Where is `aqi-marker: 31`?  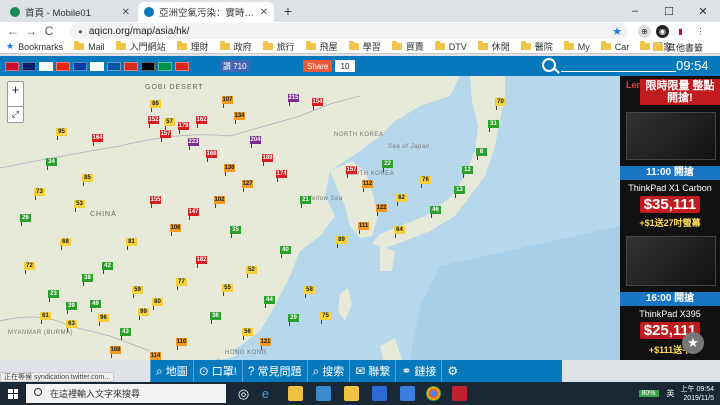 aqi-marker: 31 is located at coordinates (493, 126).